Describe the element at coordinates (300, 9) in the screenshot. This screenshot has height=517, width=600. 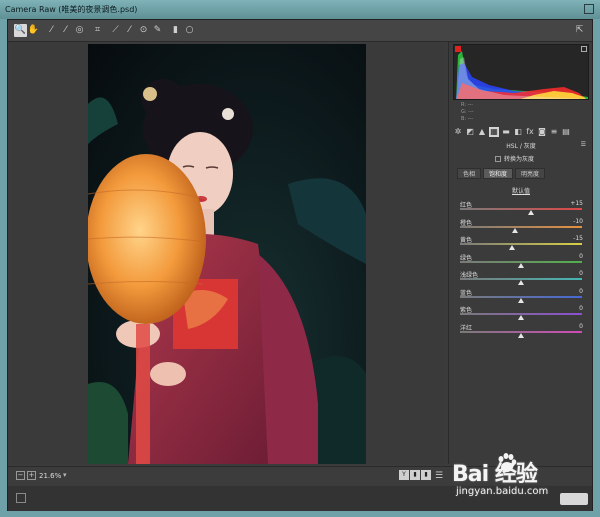
I see `window-title-bar: Camera Raw (唯美的夜景调色.psd)` at that location.